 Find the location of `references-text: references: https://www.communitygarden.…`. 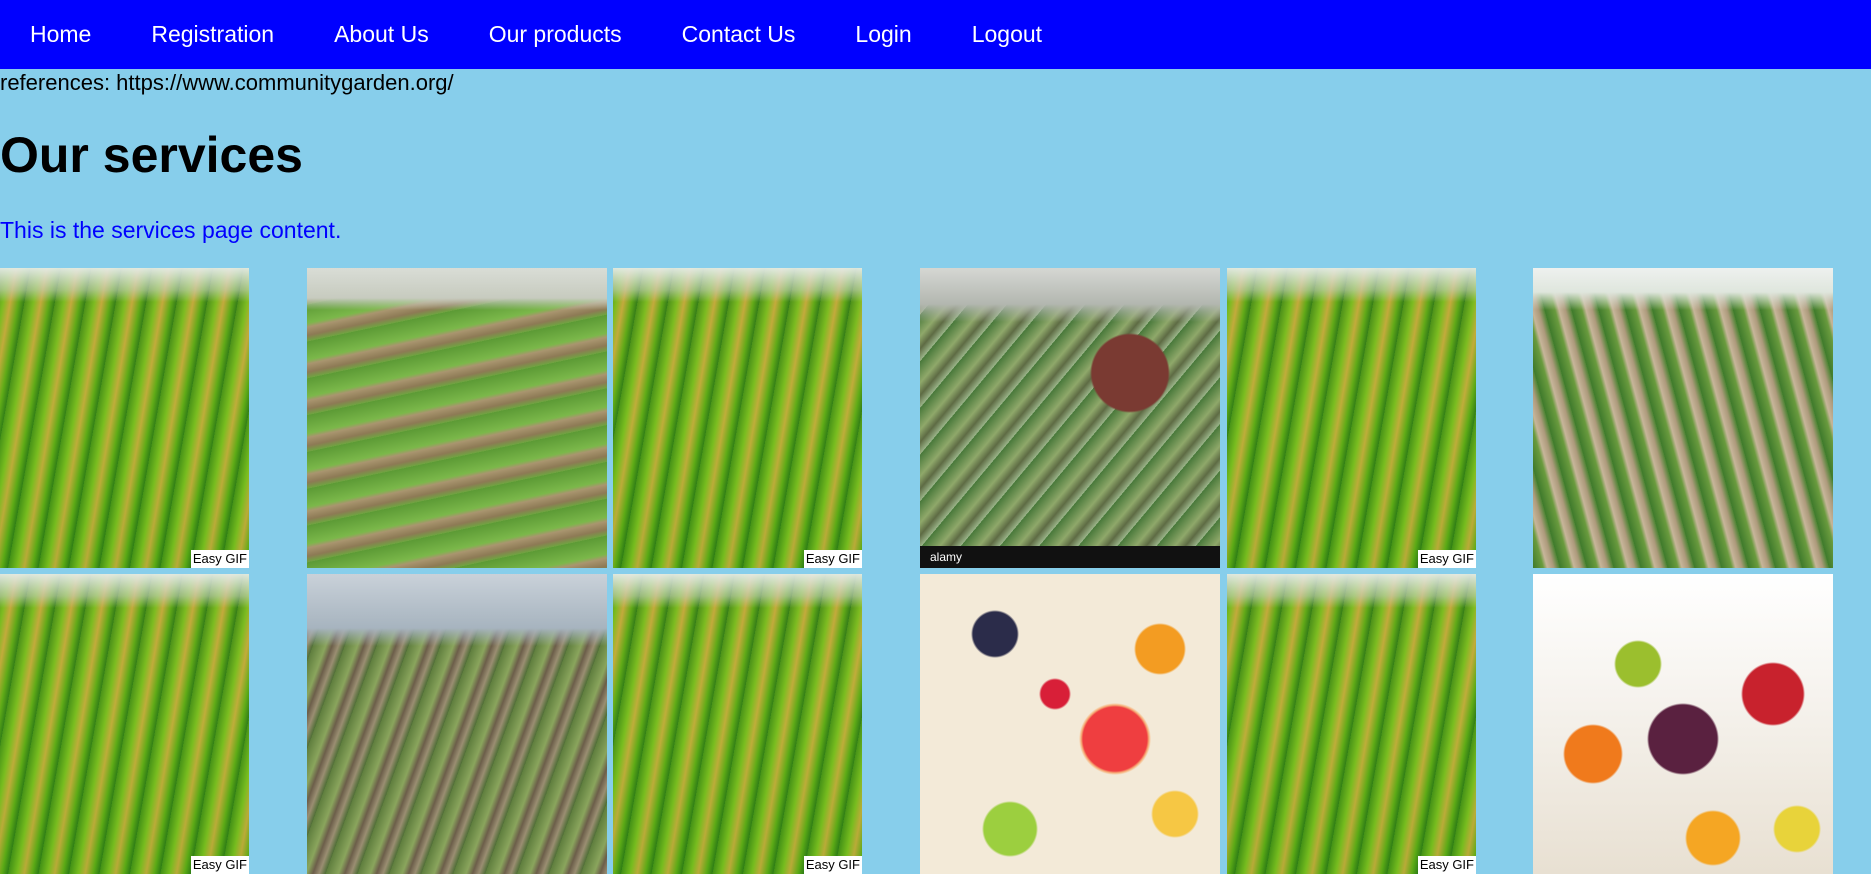

references-text: references: https://www.communitygarden.… is located at coordinates (227, 82).